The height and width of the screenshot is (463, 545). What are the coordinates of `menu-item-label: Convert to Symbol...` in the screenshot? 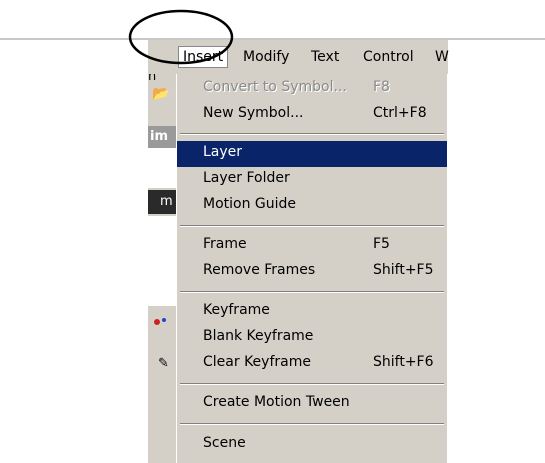 It's located at (275, 87).